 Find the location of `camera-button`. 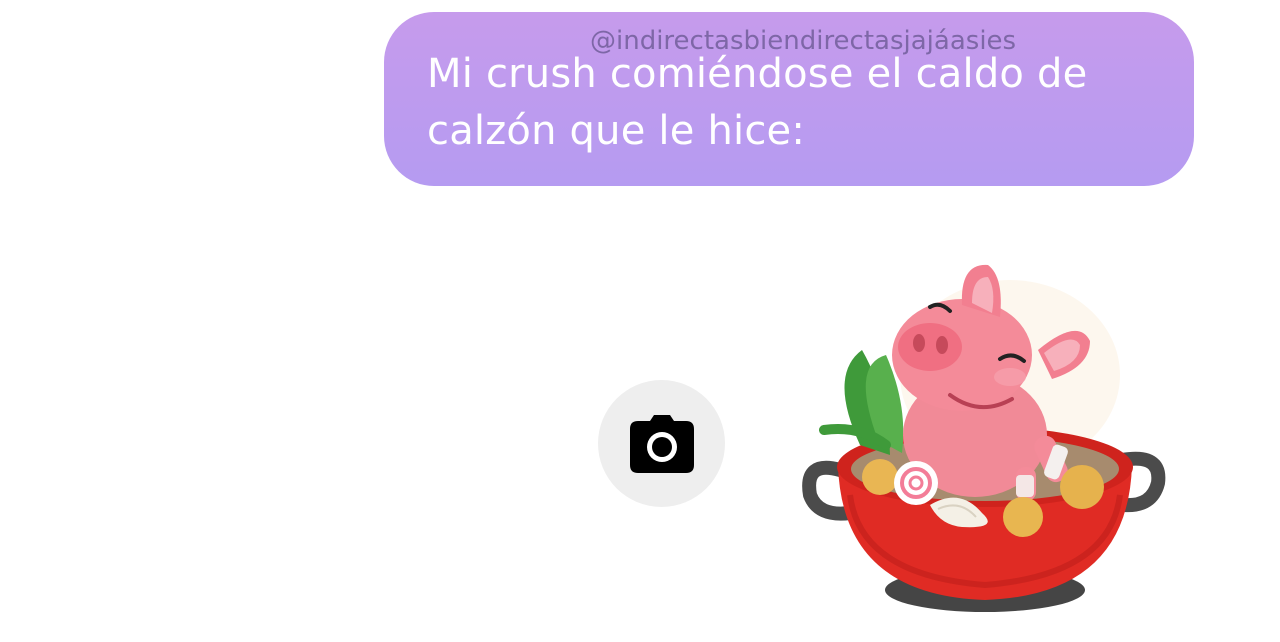

camera-button is located at coordinates (661, 443).